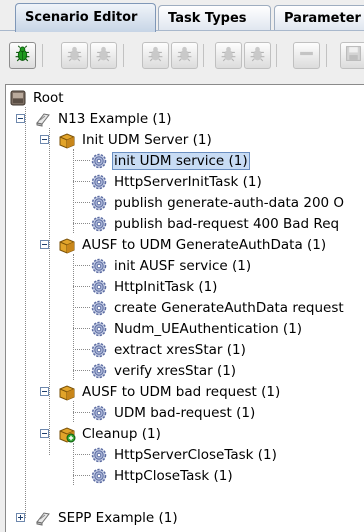  Describe the element at coordinates (115, 118) in the screenshot. I see `tree-node-label: N13 Example (1)` at that location.